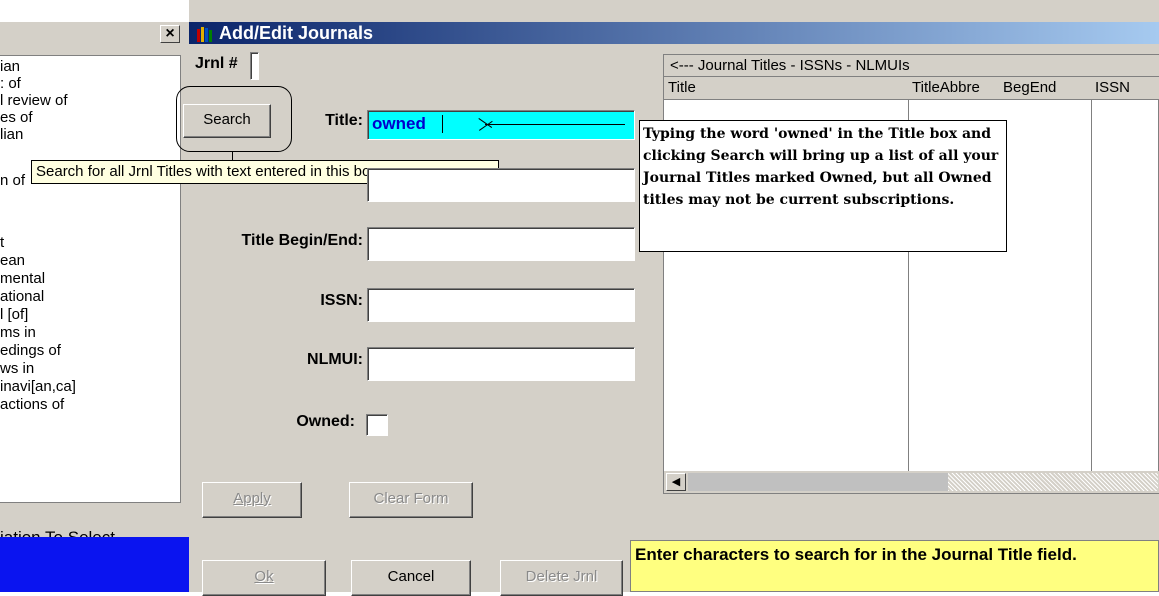 The height and width of the screenshot is (596, 1159). Describe the element at coordinates (501, 244) in the screenshot. I see `title-begin-end-input` at that location.